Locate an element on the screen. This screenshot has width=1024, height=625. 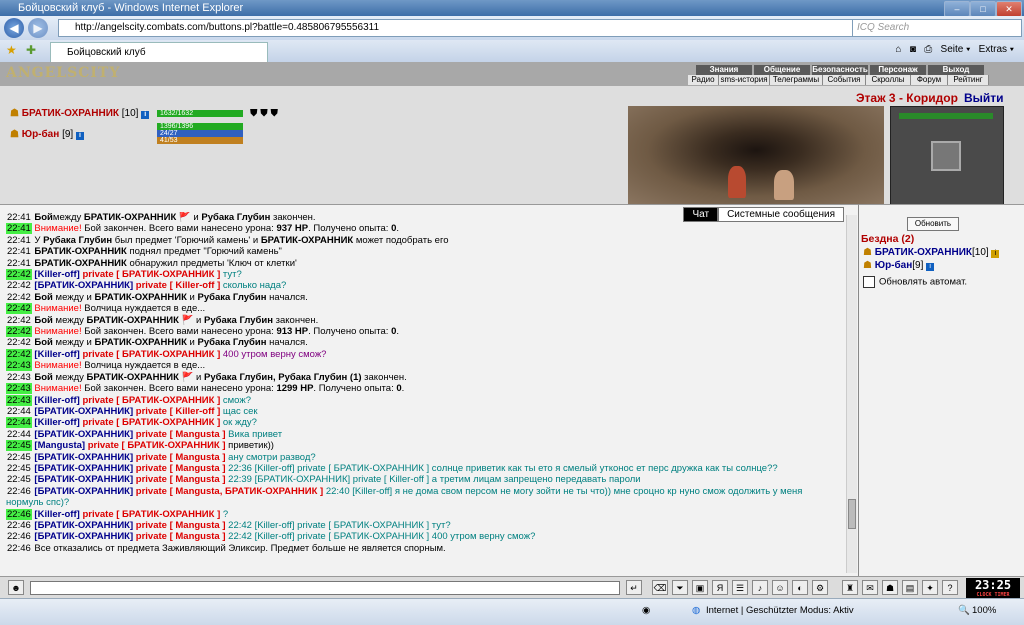
home-icon: ⌂ is located at coordinates (898, 49).